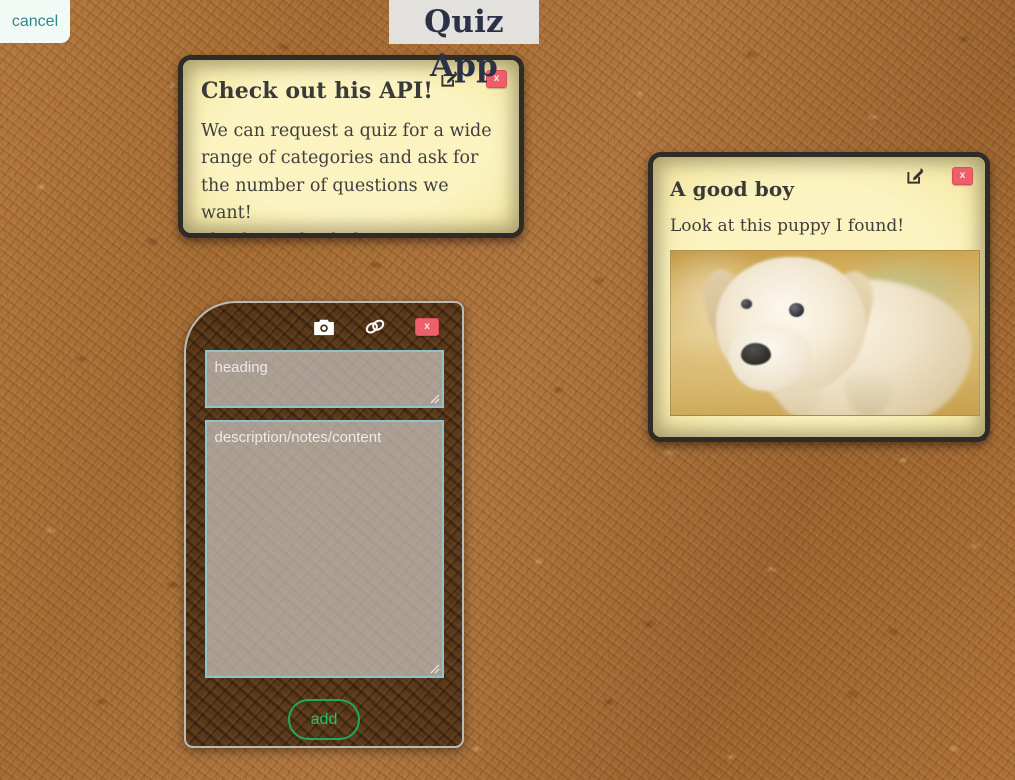 The height and width of the screenshot is (780, 1015). I want to click on edit-pencil-icon, so click(915, 175).